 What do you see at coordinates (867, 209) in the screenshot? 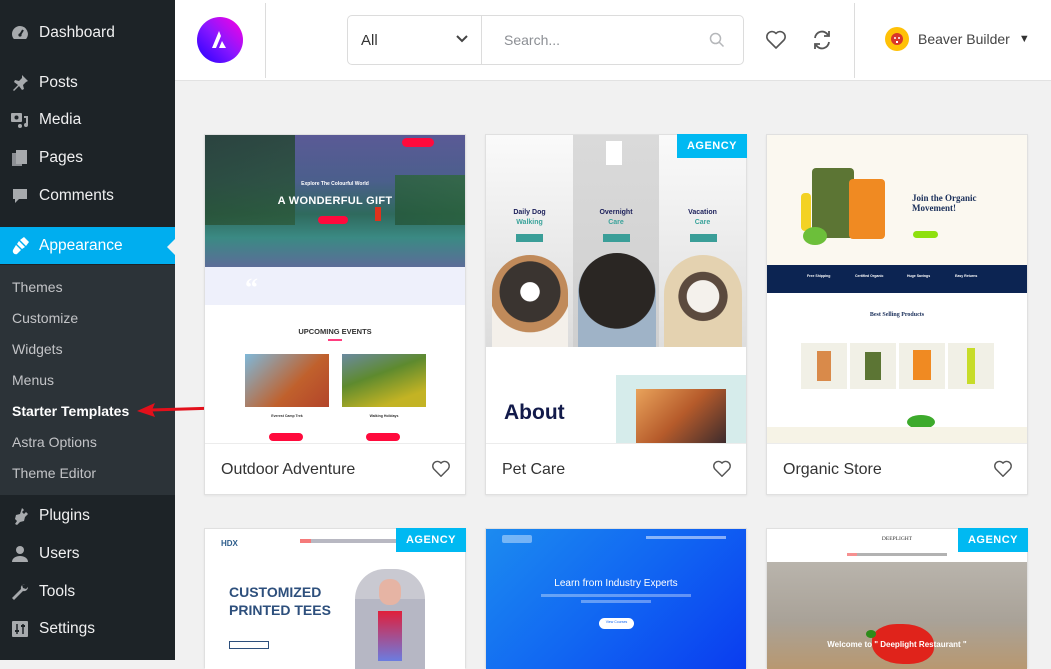
I see `product-image` at bounding box center [867, 209].